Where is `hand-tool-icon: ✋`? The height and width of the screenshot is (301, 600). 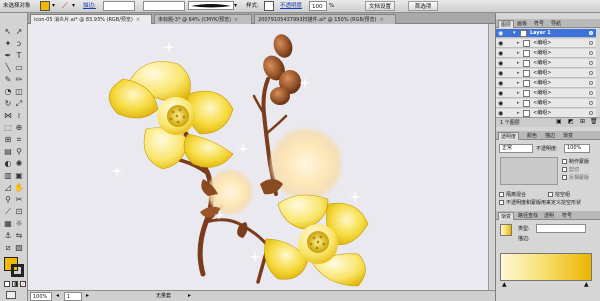
hand-tool-icon: ✋ is located at coordinates (19, 188).